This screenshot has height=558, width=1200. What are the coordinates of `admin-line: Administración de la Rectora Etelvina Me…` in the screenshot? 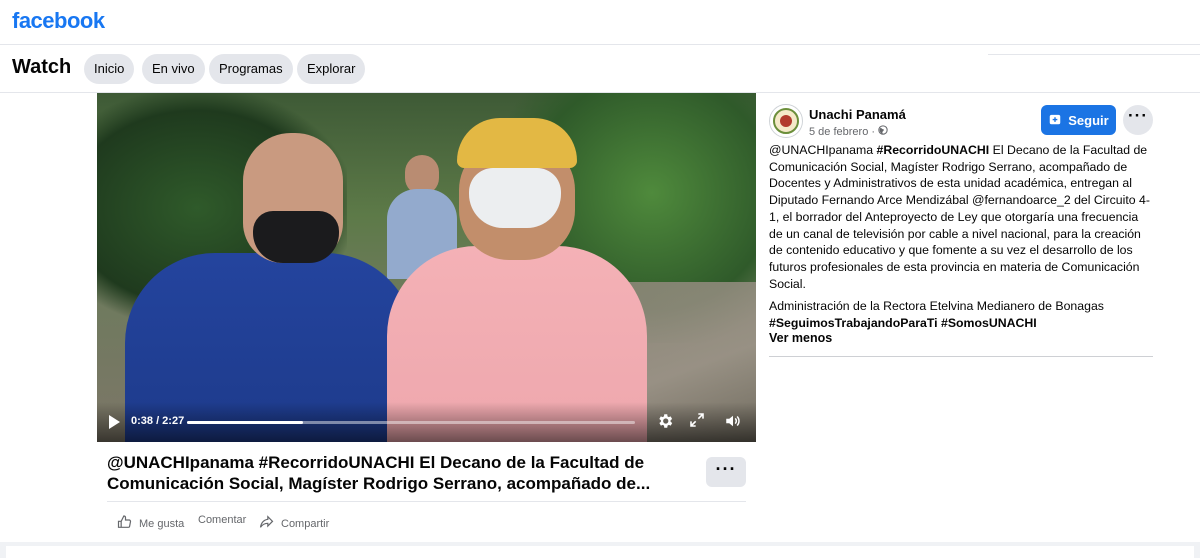 It's located at (936, 306).